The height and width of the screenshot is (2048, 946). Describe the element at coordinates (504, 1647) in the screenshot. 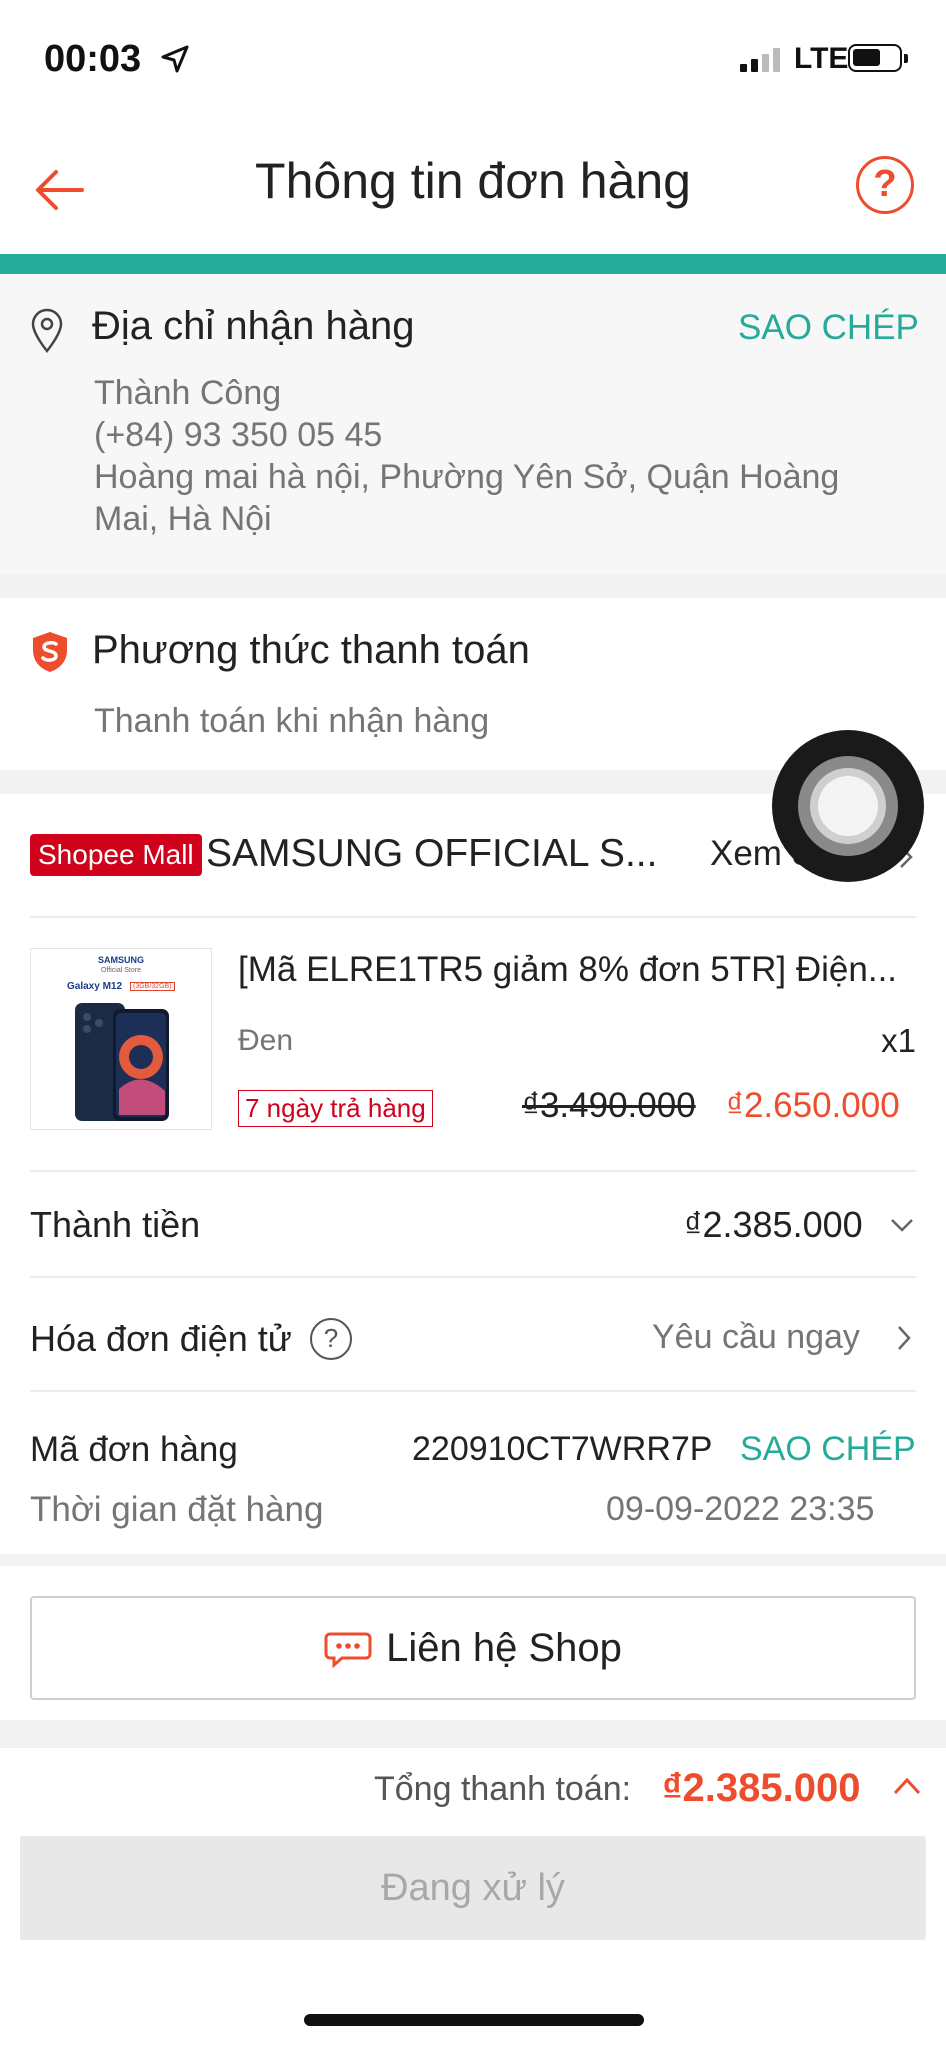

I see `contact-shop-label: Liên hệ Shop` at that location.